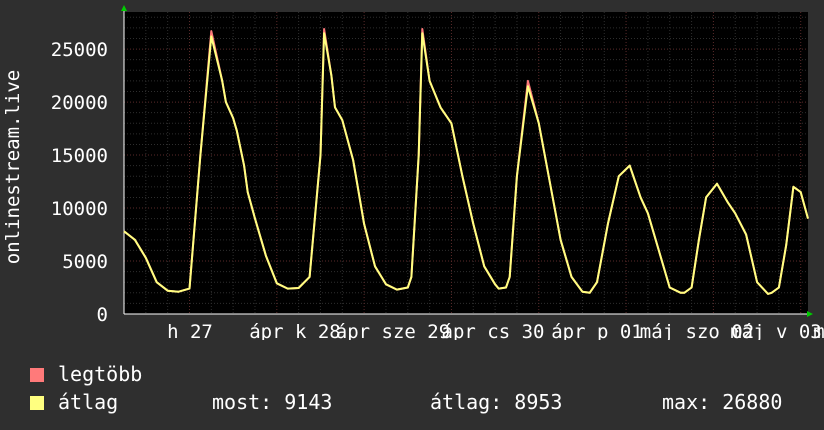  Describe the element at coordinates (393, 330) in the screenshot. I see `x-tick-label: ápr sze 29` at that location.